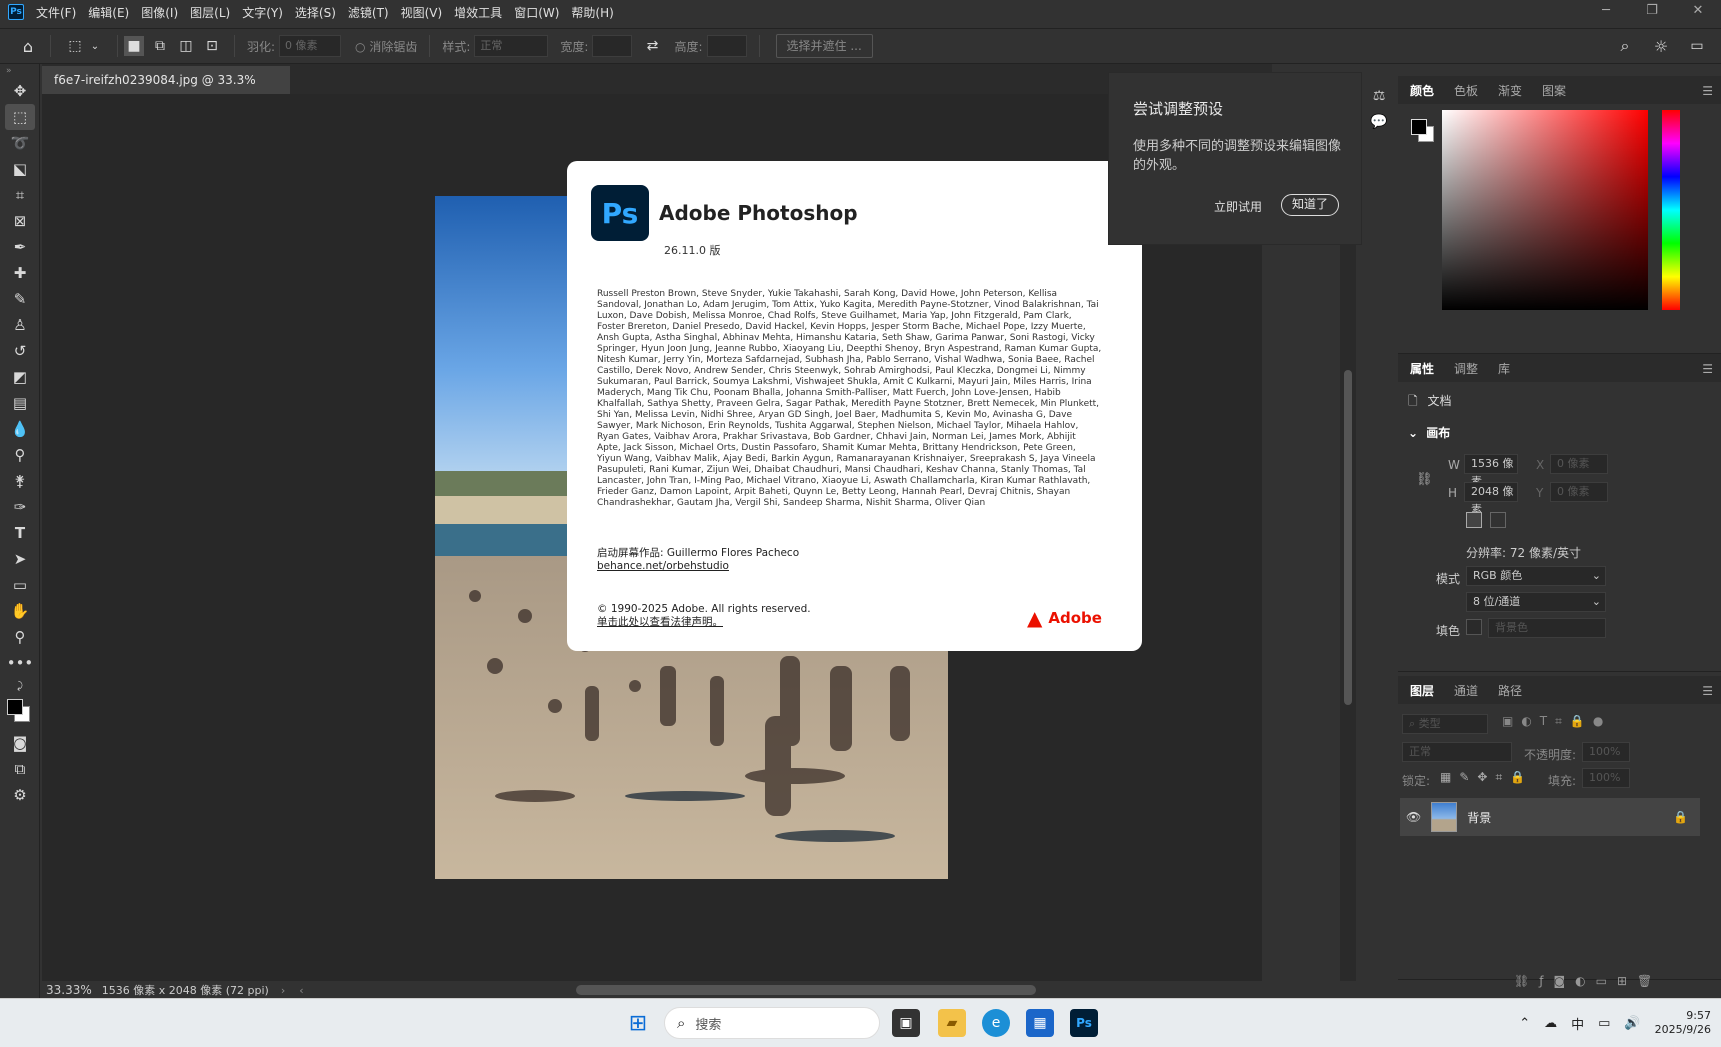  What do you see at coordinates (20, 663) in the screenshot?
I see `more-tools-icon: •••` at bounding box center [20, 663].